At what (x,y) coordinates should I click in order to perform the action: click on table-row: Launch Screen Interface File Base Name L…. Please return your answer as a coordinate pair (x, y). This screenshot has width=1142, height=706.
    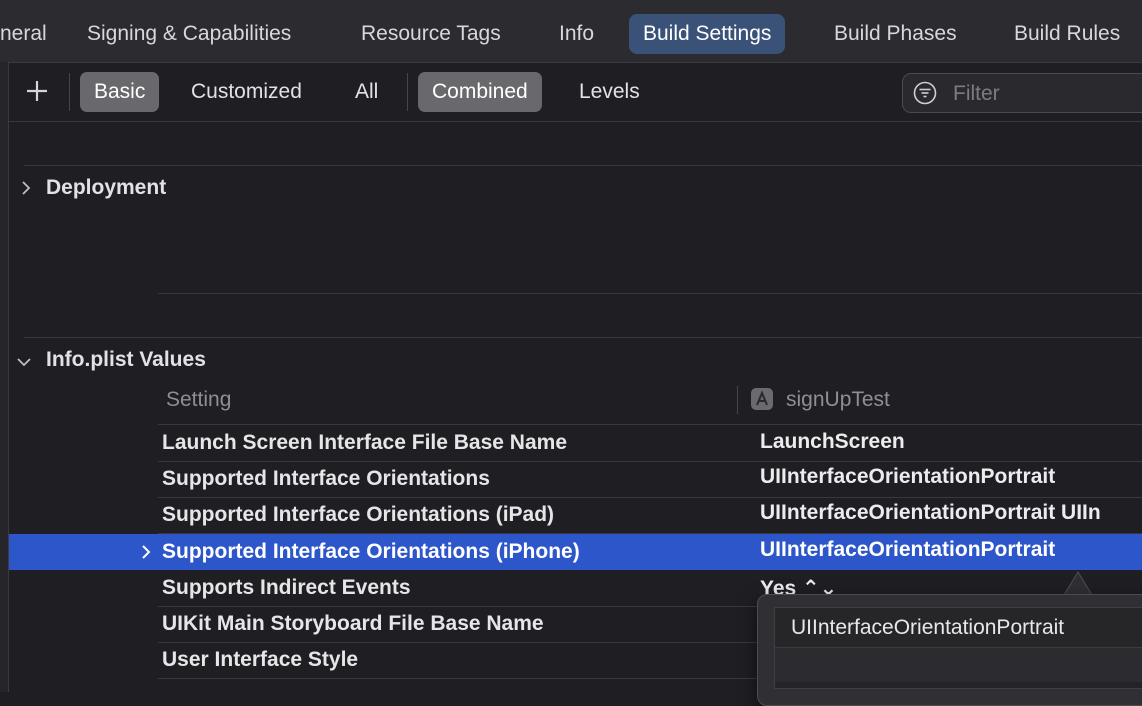
    Looking at the image, I should click on (650, 443).